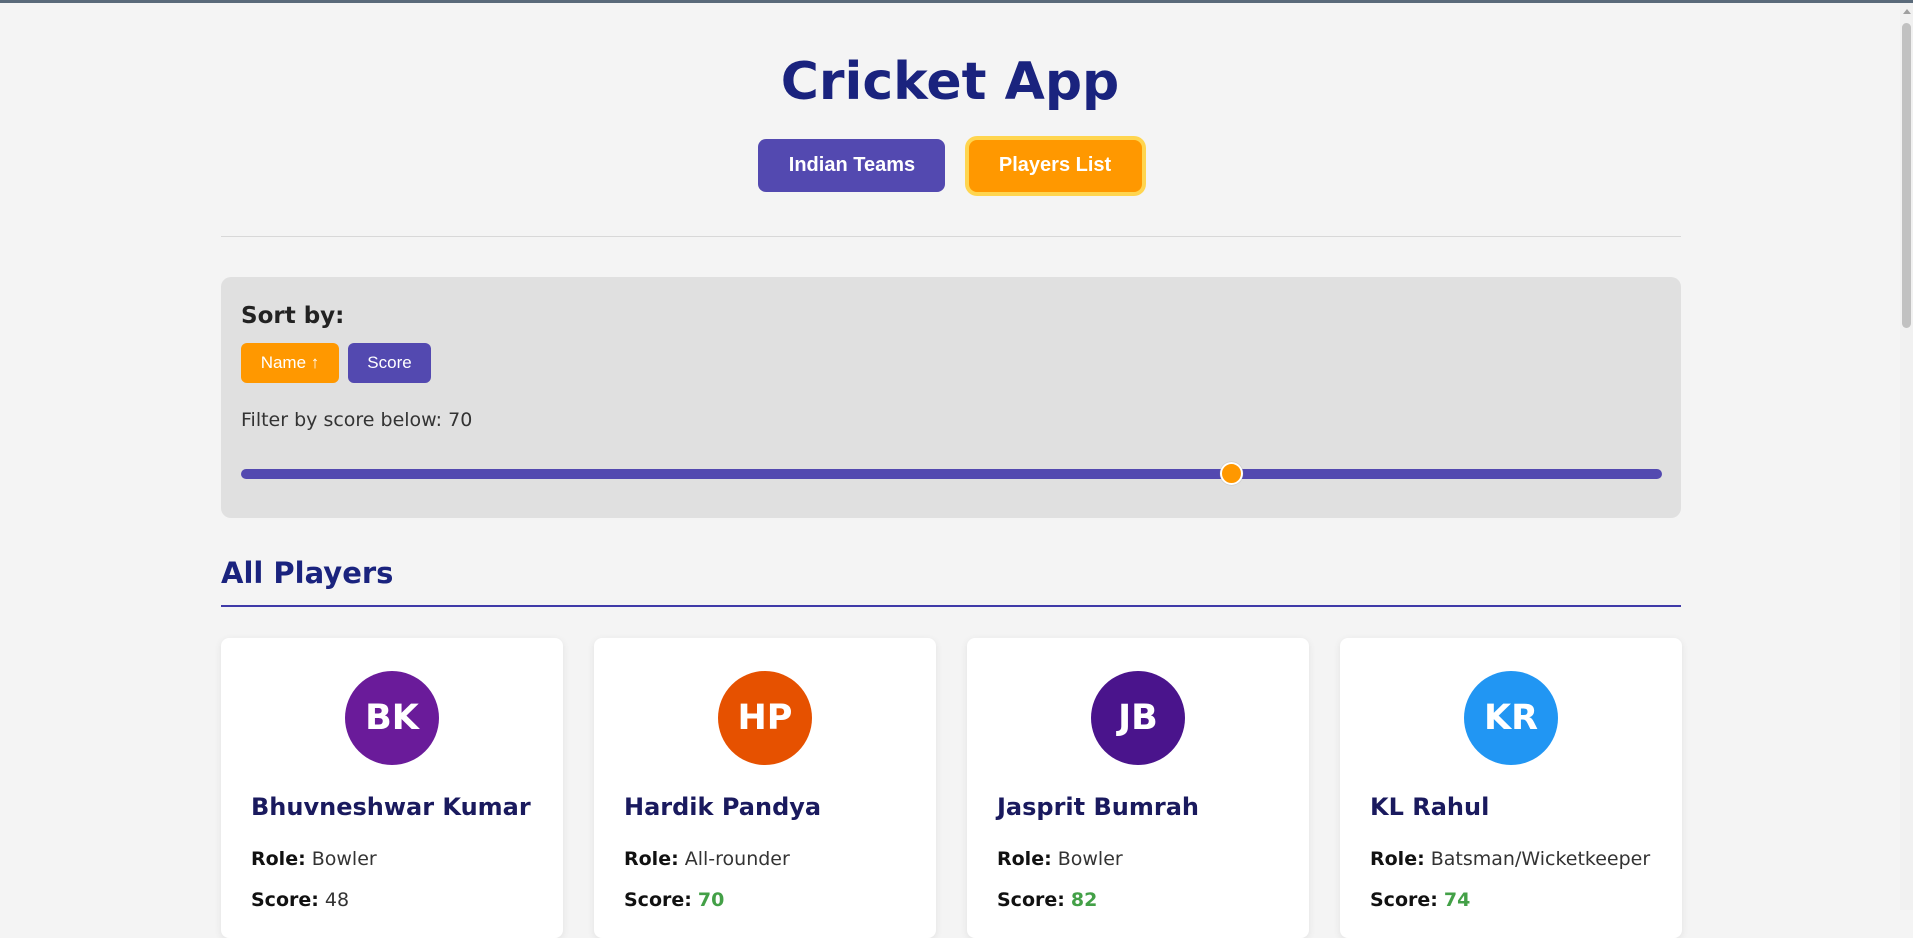 The height and width of the screenshot is (938, 1913). Describe the element at coordinates (950, 82) in the screenshot. I see `app-title: Cricket App` at that location.